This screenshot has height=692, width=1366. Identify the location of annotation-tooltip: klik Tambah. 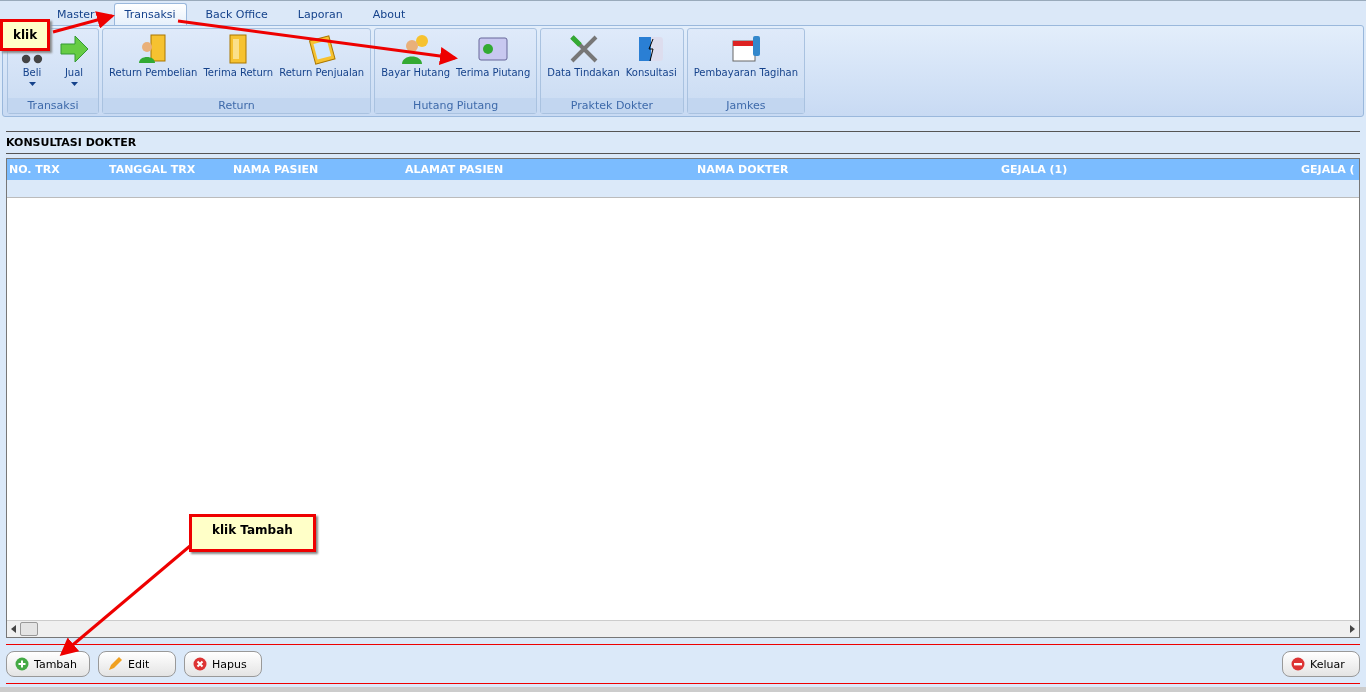
(252, 533).